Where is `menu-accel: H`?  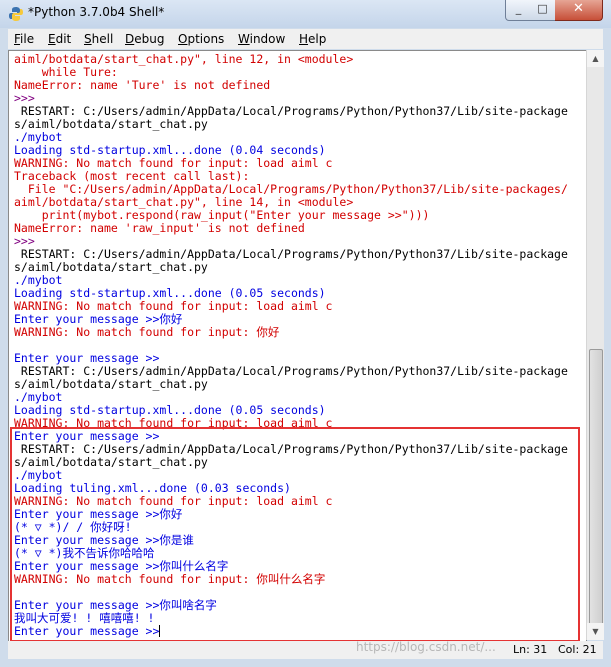 menu-accel: H is located at coordinates (304, 39).